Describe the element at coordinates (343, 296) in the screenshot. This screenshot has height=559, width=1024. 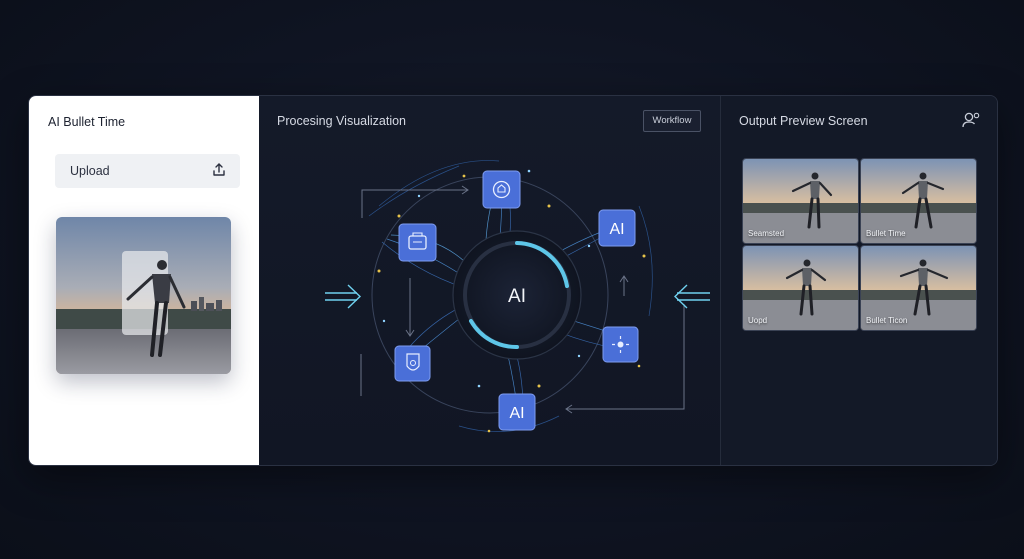
I see `input-arrow-left` at that location.